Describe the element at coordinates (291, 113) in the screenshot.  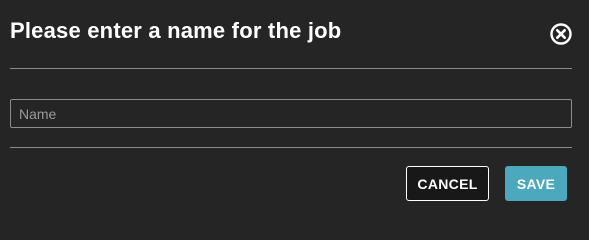
I see `job-name-input` at that location.